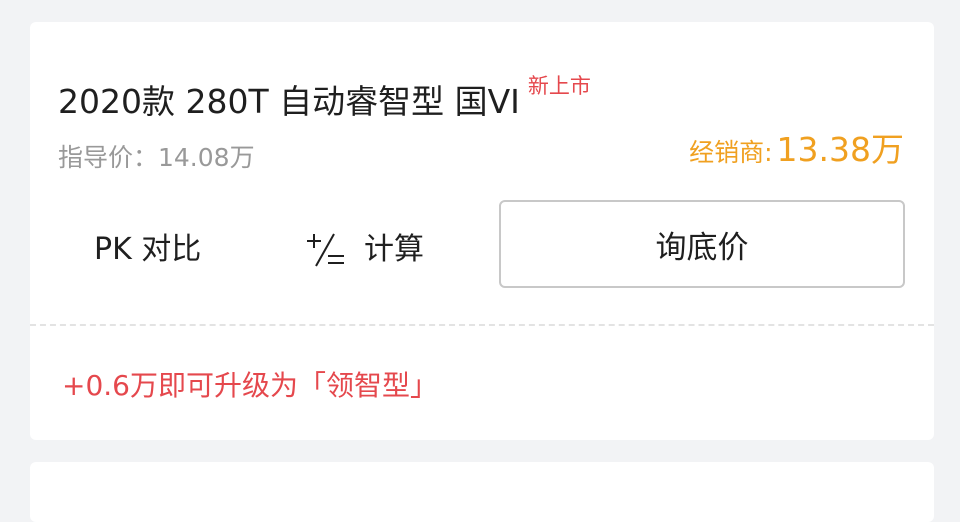 This screenshot has height=522, width=960. Describe the element at coordinates (250, 386) in the screenshot. I see `upgrade-link: +0.6万即可升级为「领智型」` at that location.